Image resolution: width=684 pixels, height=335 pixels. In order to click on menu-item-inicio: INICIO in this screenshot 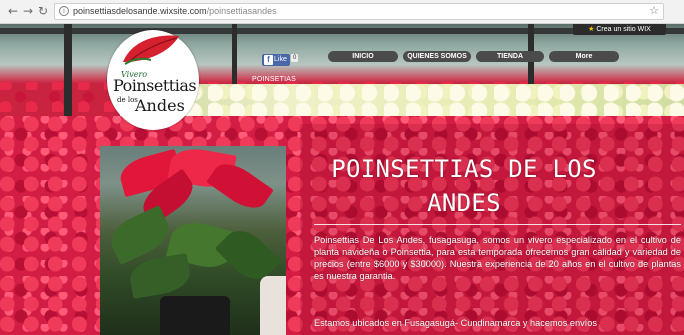, I will do `click(363, 56)`.